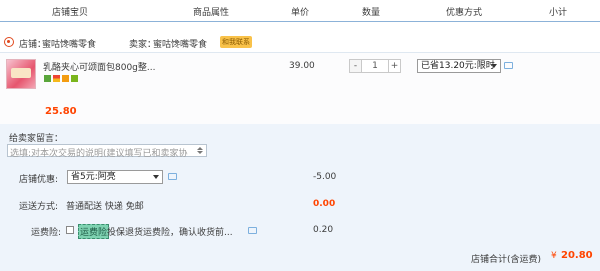 The image size is (600, 271). What do you see at coordinates (211, 13) in the screenshot?
I see `column-attributes: 商品属性` at bounding box center [211, 13].